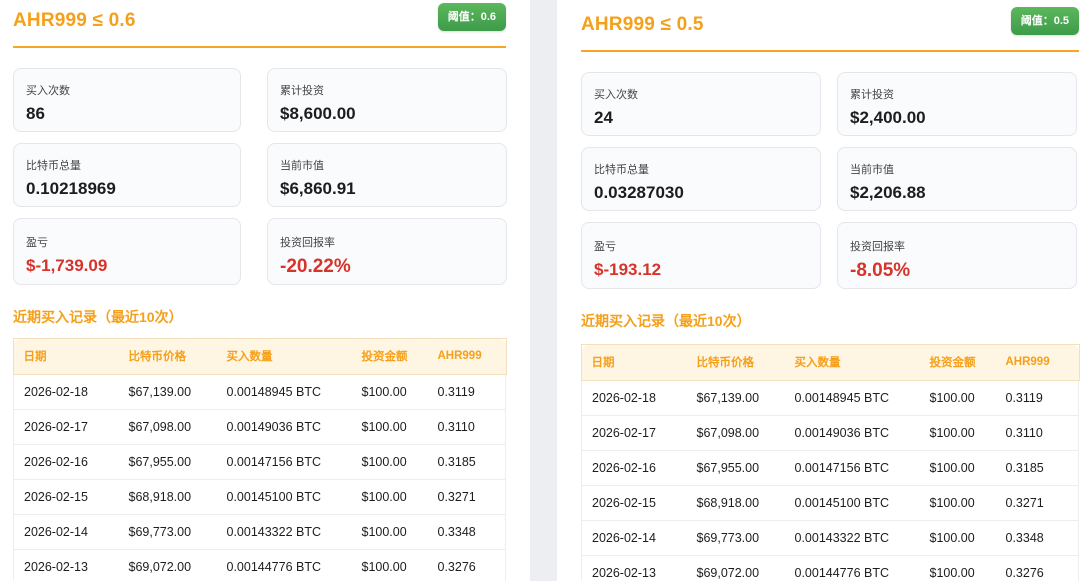  I want to click on cell-amount: 0.00148945 BTC, so click(852, 398).